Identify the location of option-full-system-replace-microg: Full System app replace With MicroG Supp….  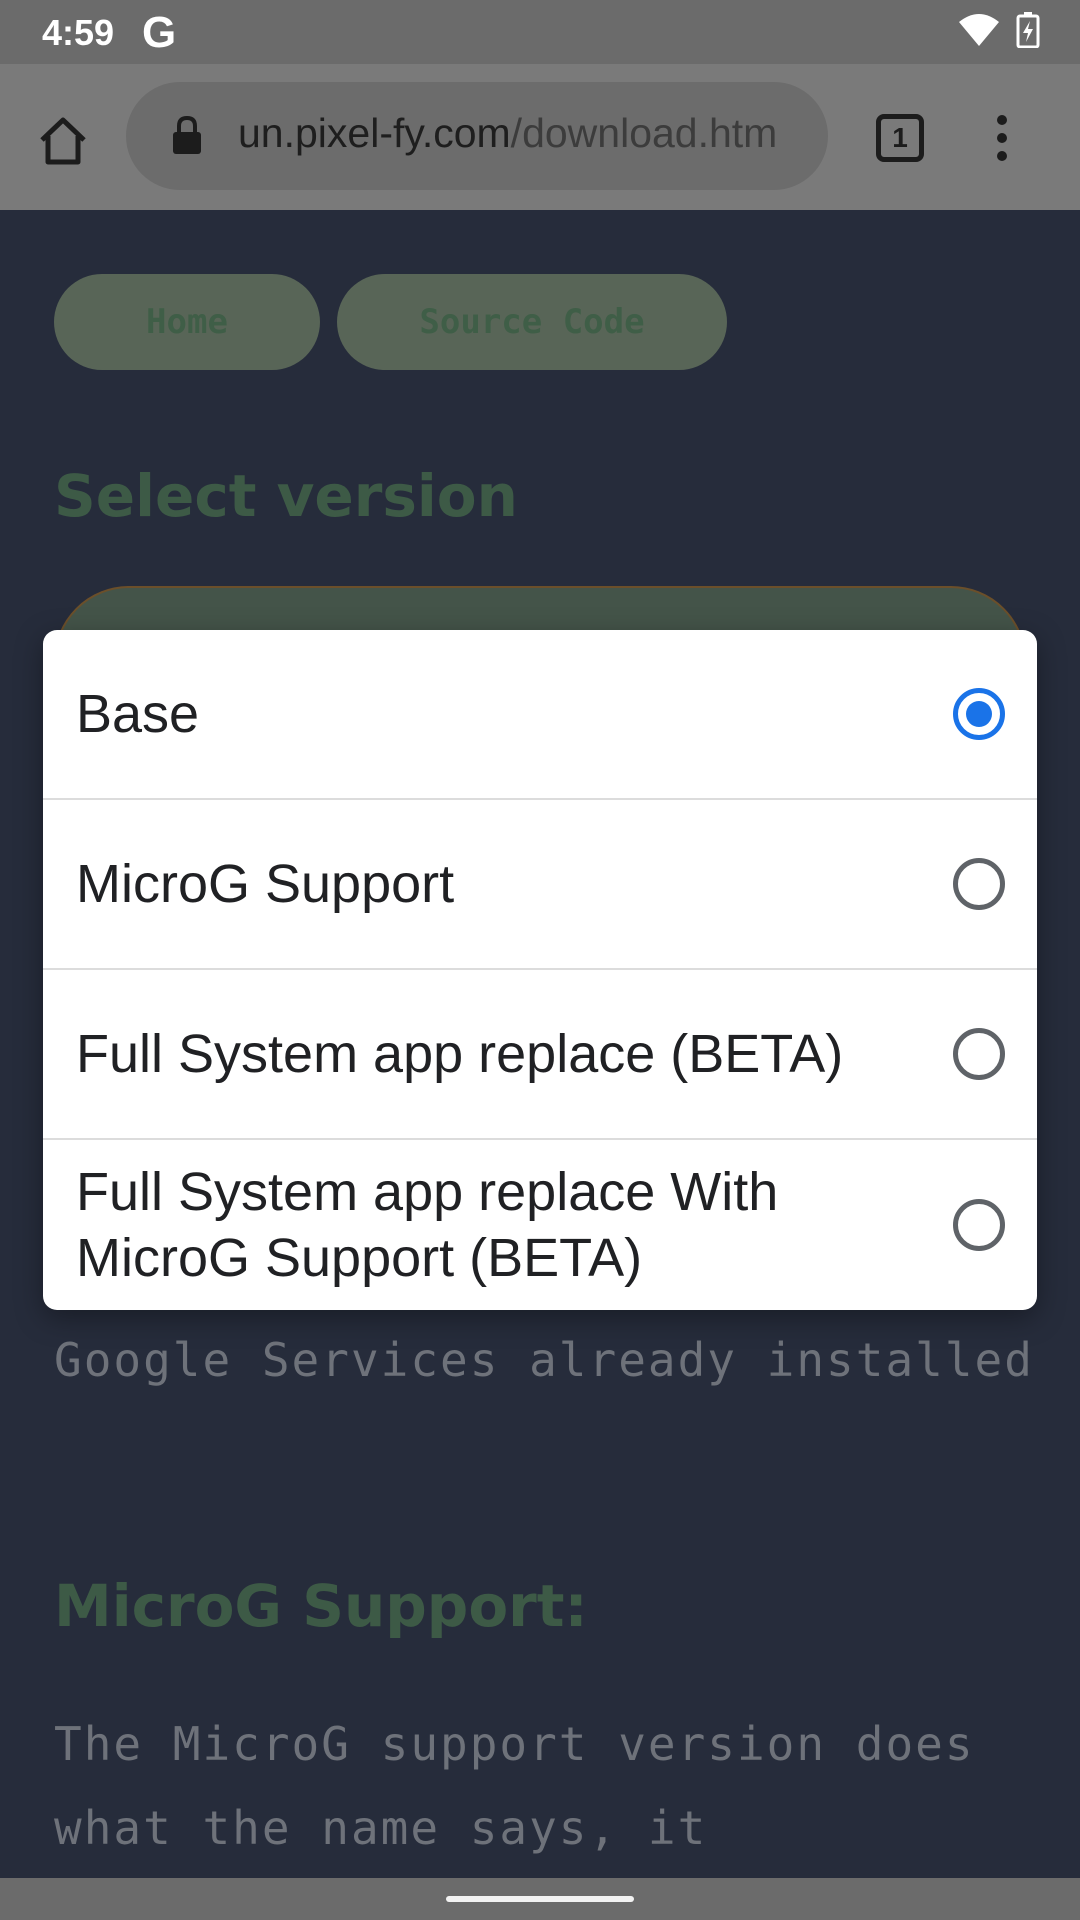
(540, 1225).